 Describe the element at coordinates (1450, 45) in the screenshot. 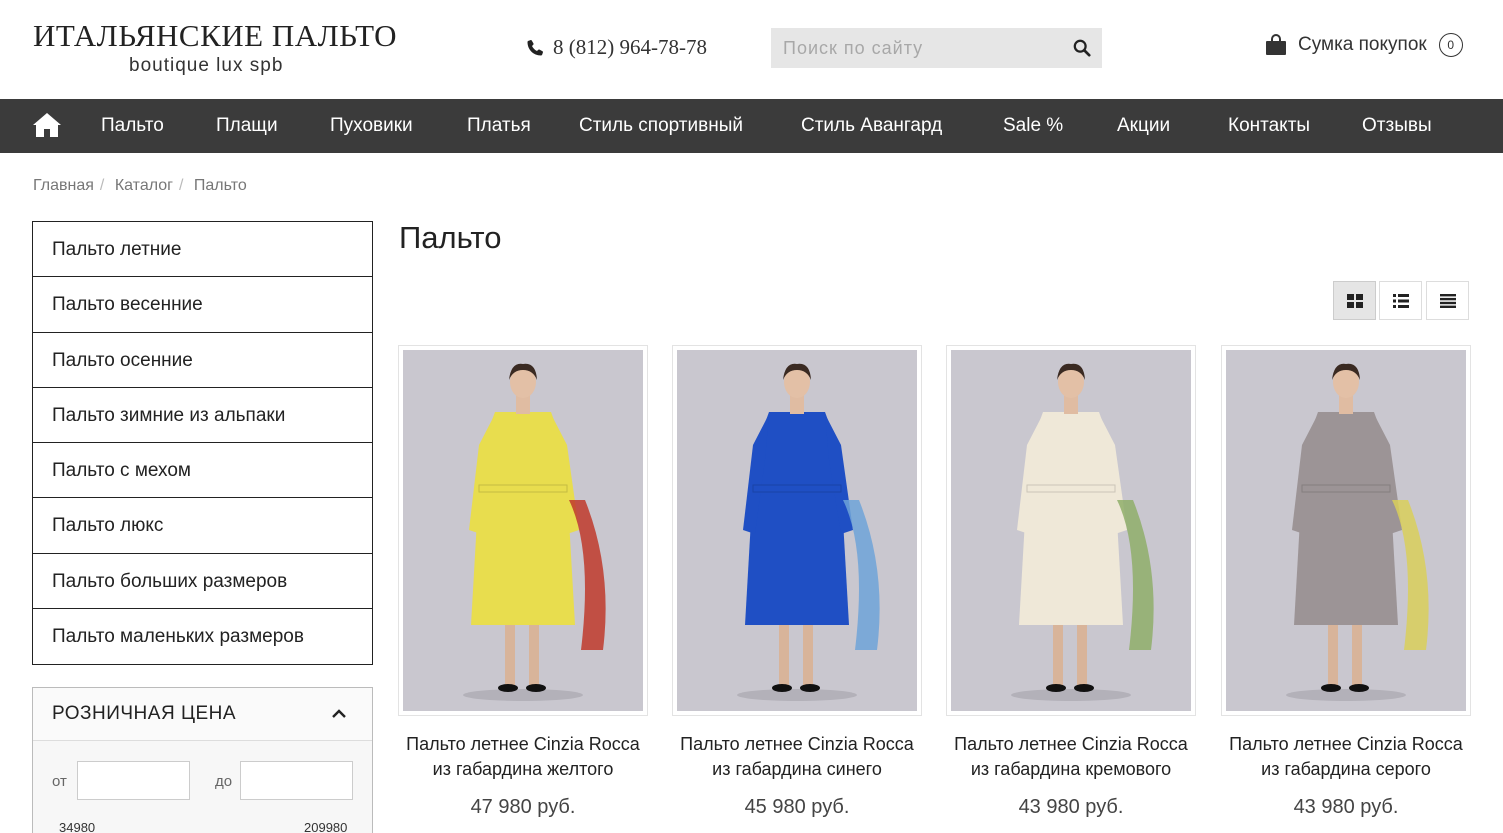

I see `cart-count-badge: 0` at that location.